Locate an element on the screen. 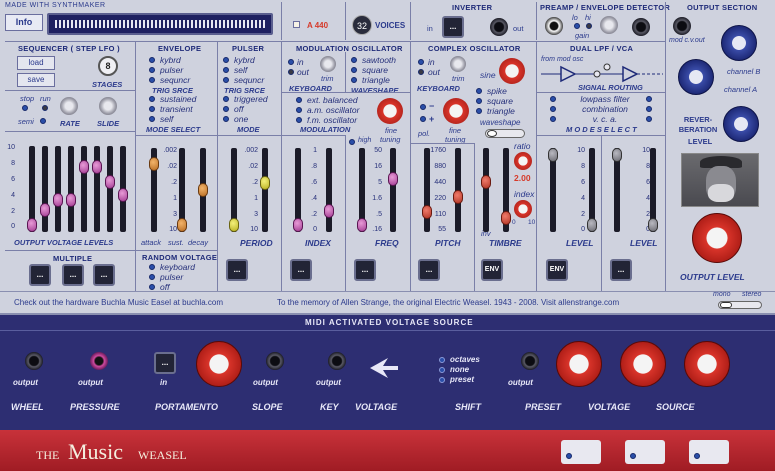 The width and height of the screenshot is (775, 471). channel-b-knob is located at coordinates (739, 43).